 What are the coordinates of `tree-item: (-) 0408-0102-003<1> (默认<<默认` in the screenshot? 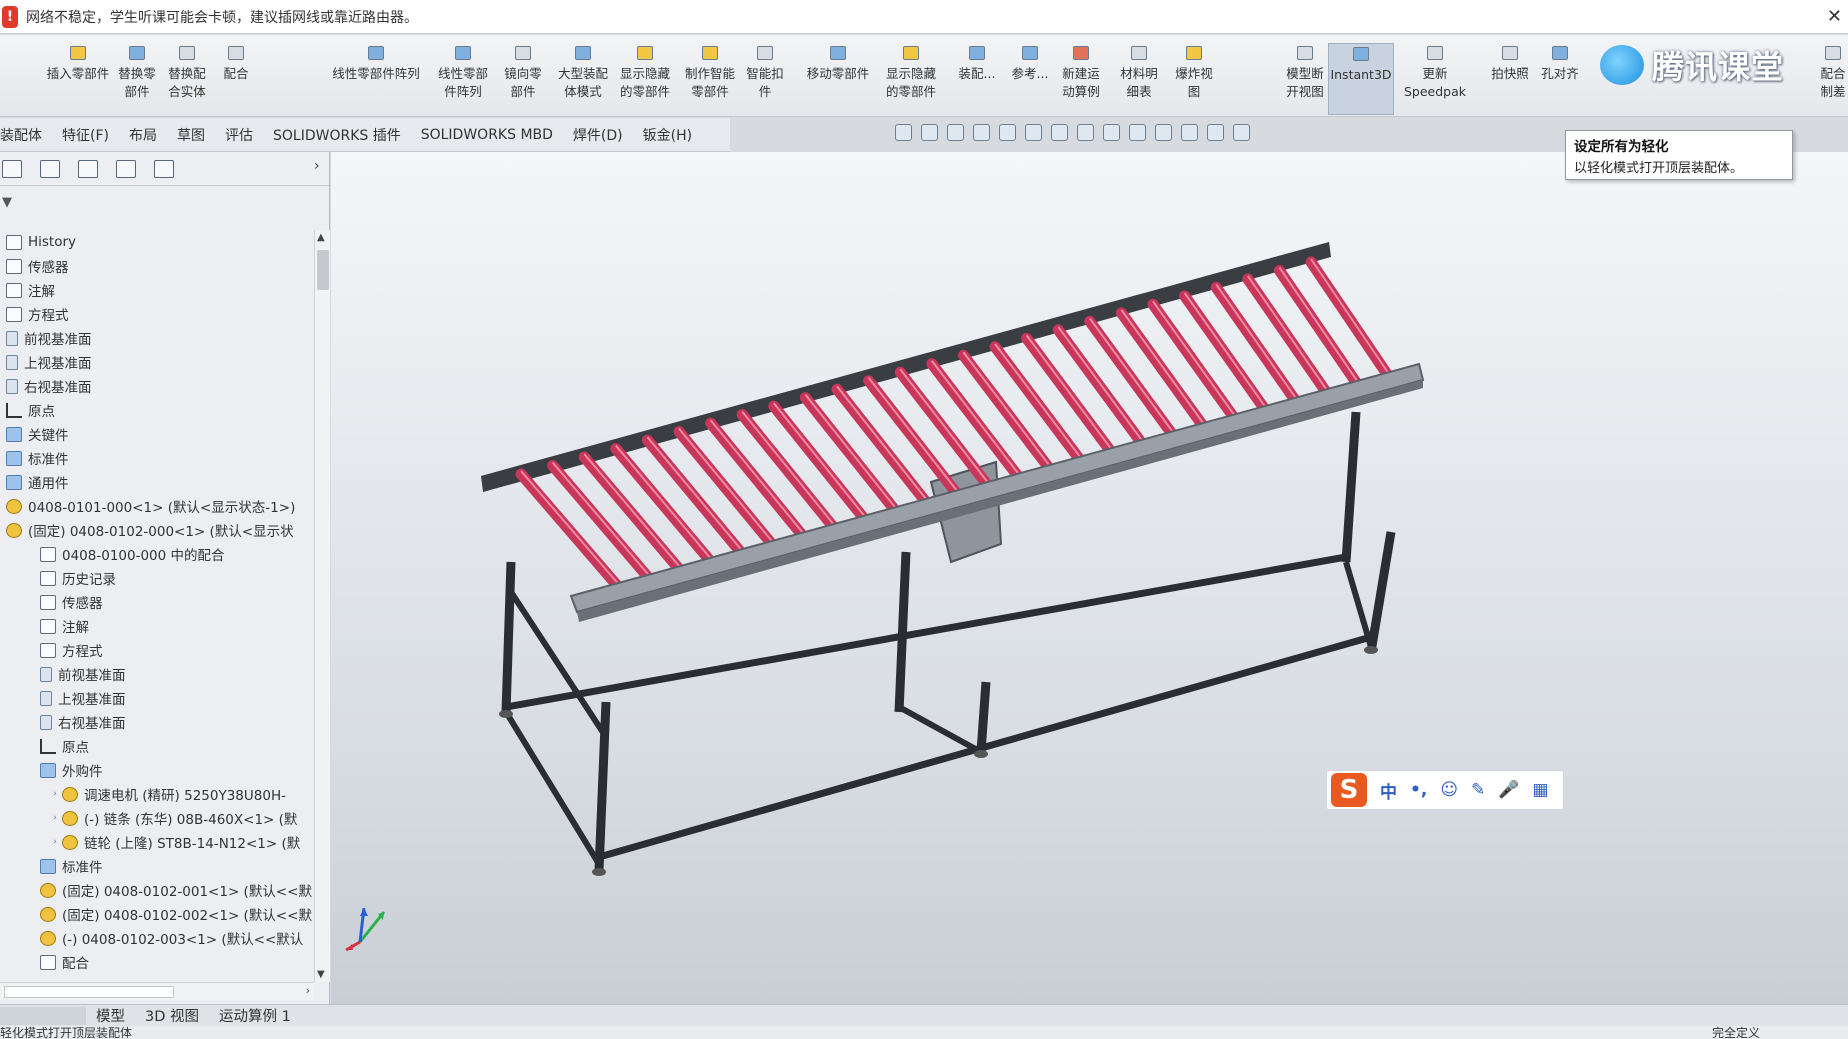 It's located at (157, 938).